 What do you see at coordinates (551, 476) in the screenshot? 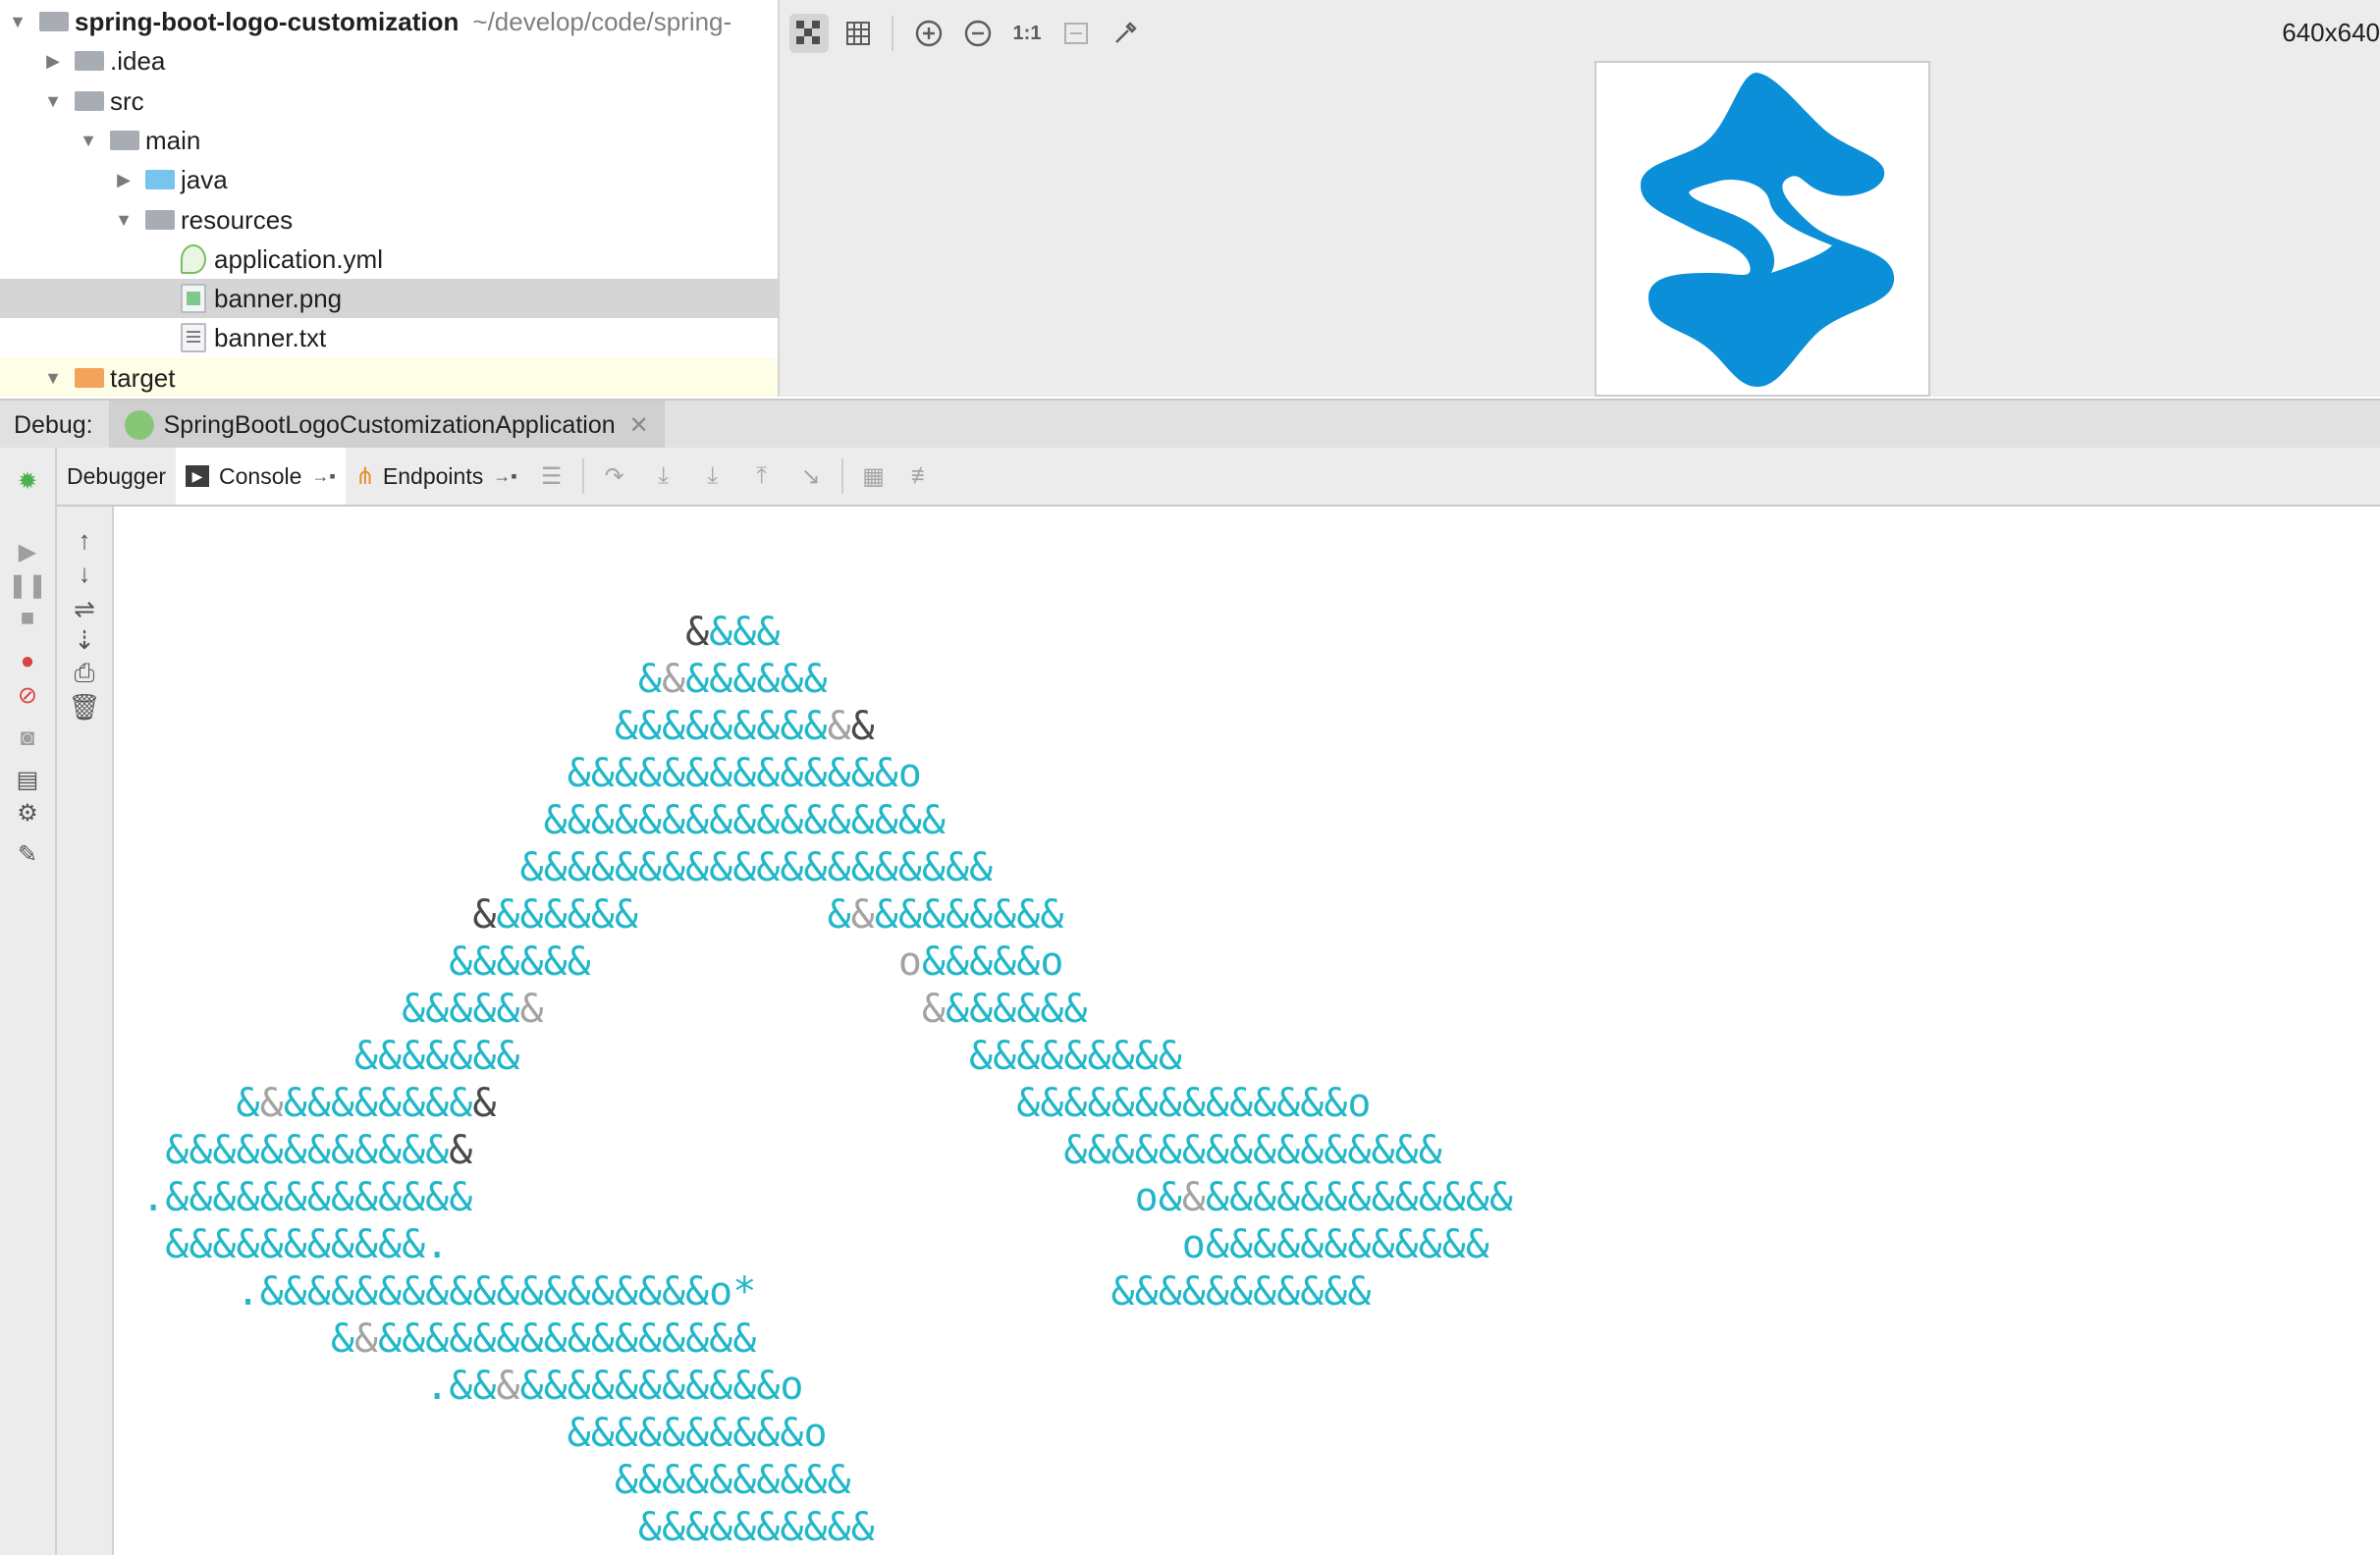
I see `threads-menu-icon: ☰` at bounding box center [551, 476].